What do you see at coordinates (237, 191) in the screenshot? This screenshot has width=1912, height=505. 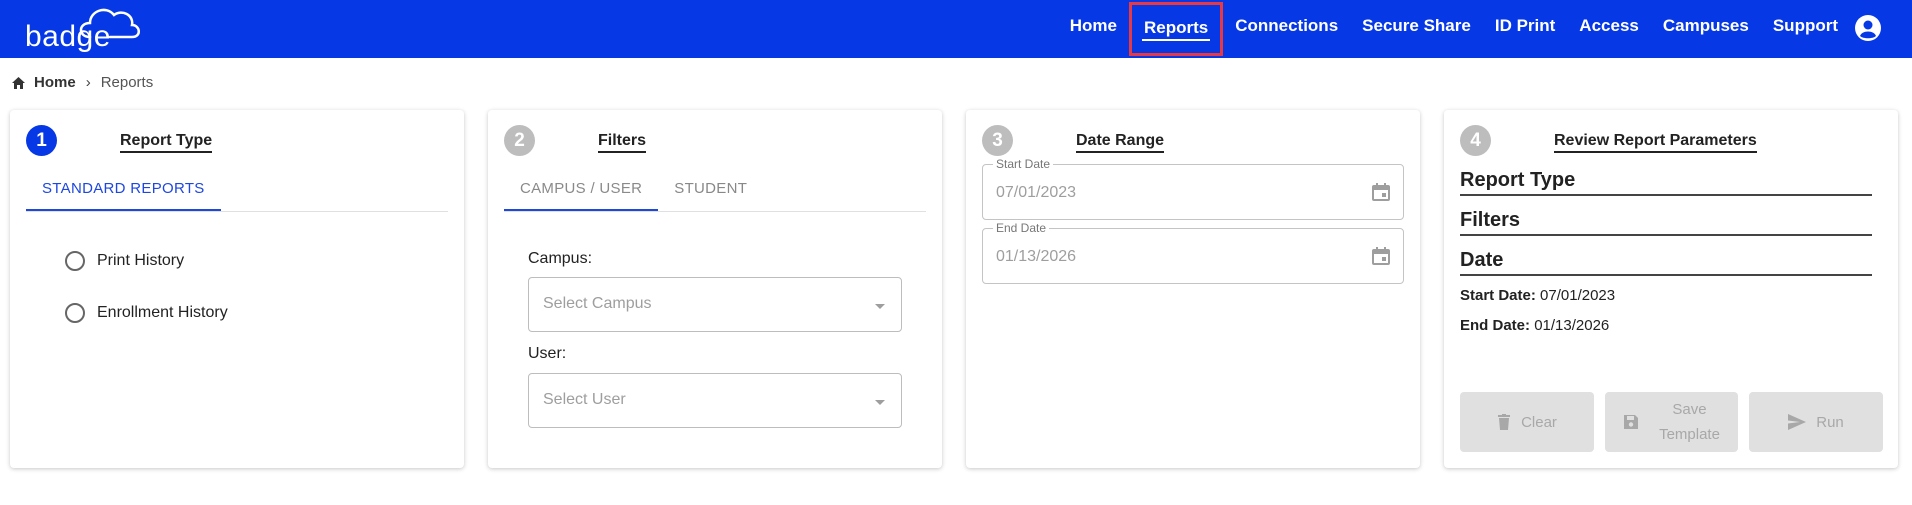 I see `report-tabs: STANDARD REPORTS` at bounding box center [237, 191].